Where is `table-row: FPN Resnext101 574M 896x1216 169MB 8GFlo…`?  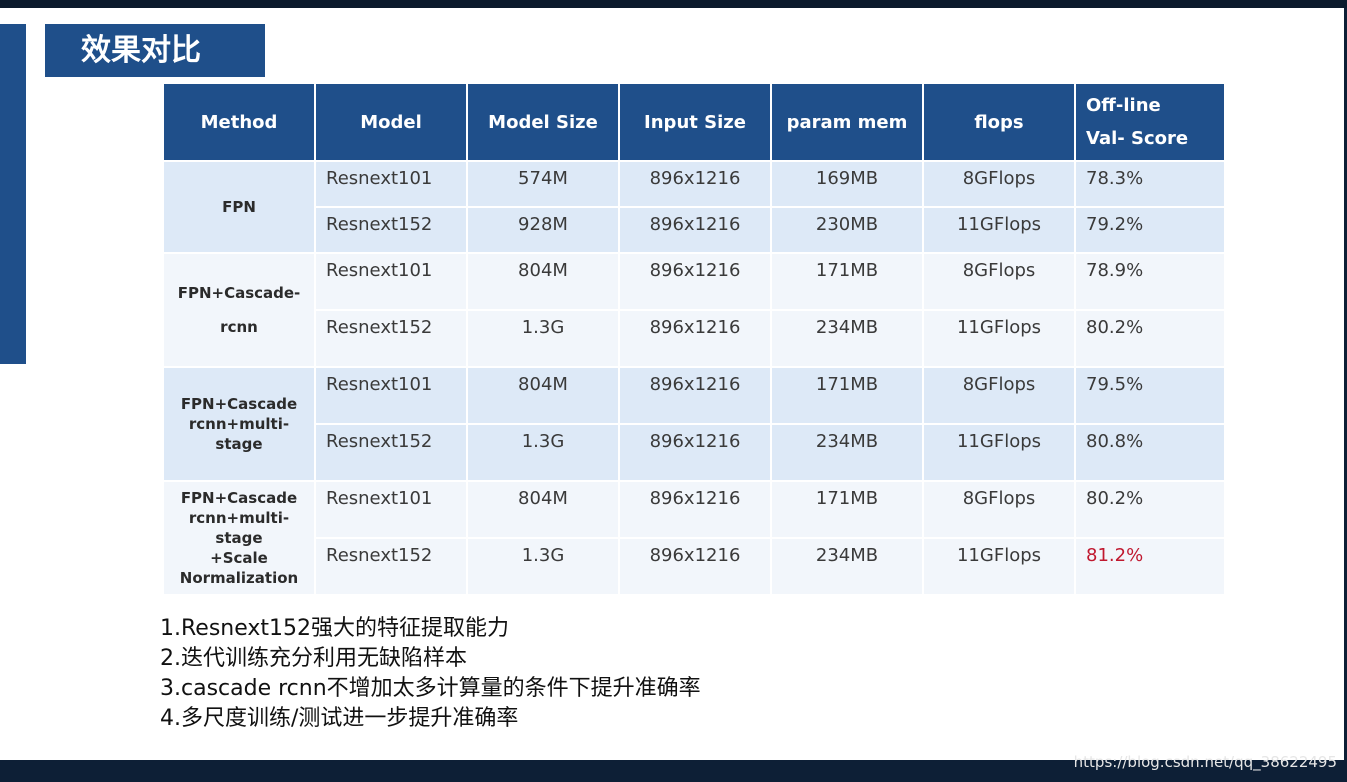
table-row: FPN Resnext101 574M 896x1216 169MB 8GFlo… is located at coordinates (694, 207).